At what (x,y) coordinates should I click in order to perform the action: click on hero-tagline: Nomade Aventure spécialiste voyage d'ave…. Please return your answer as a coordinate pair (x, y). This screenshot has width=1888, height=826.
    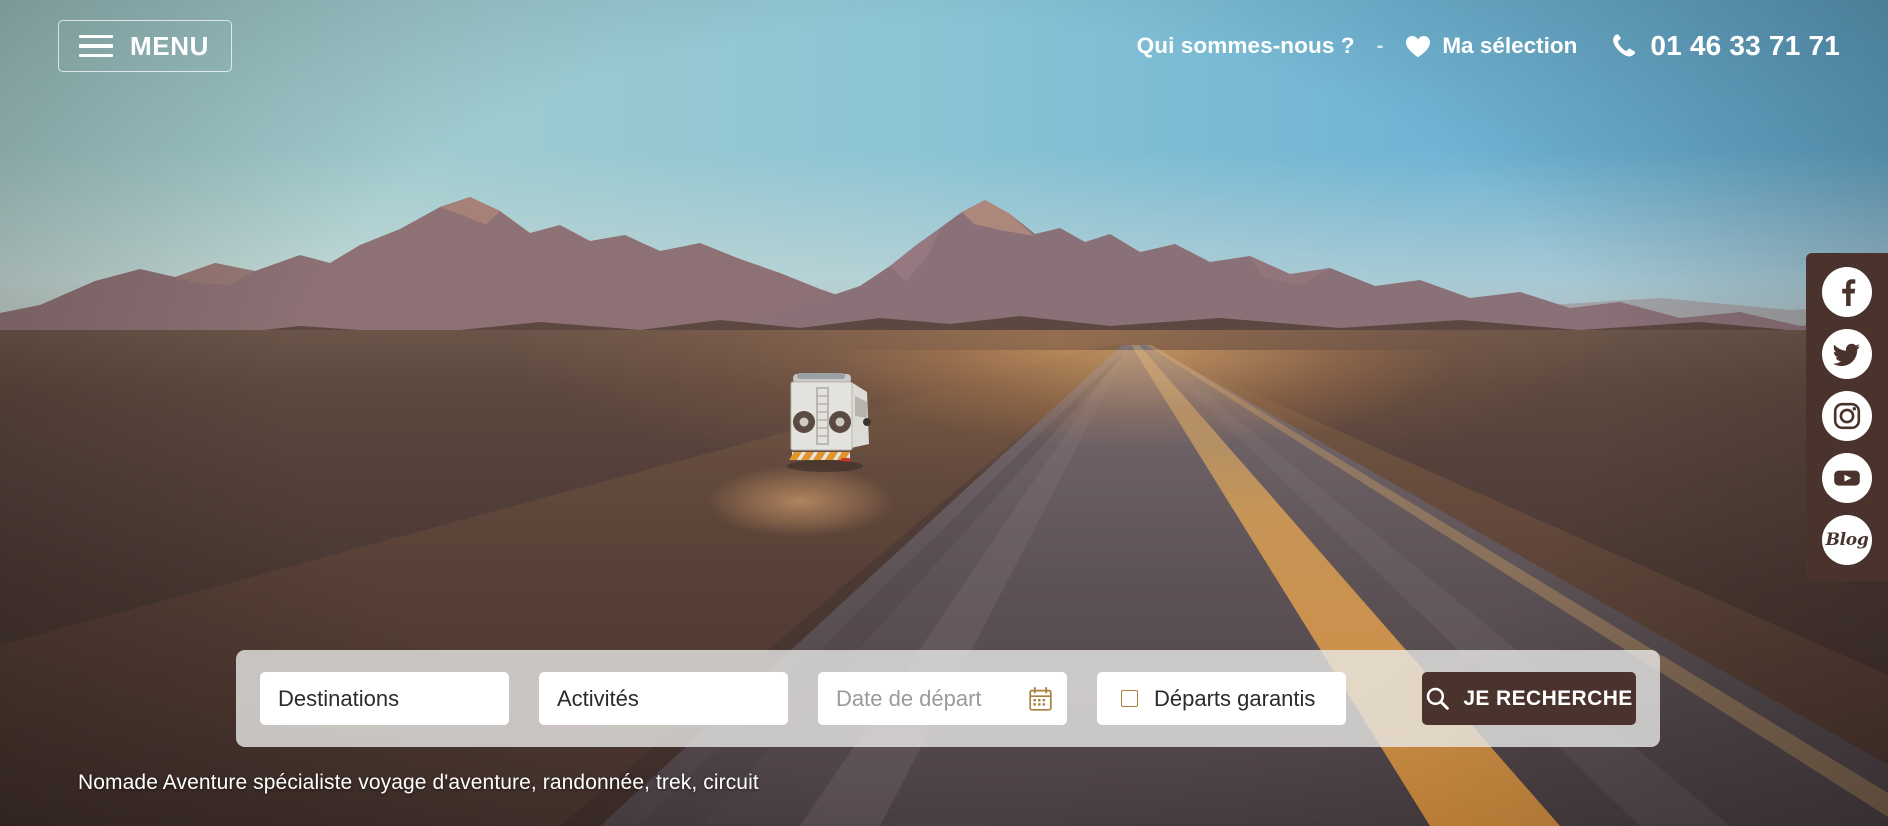
    Looking at the image, I should click on (418, 782).